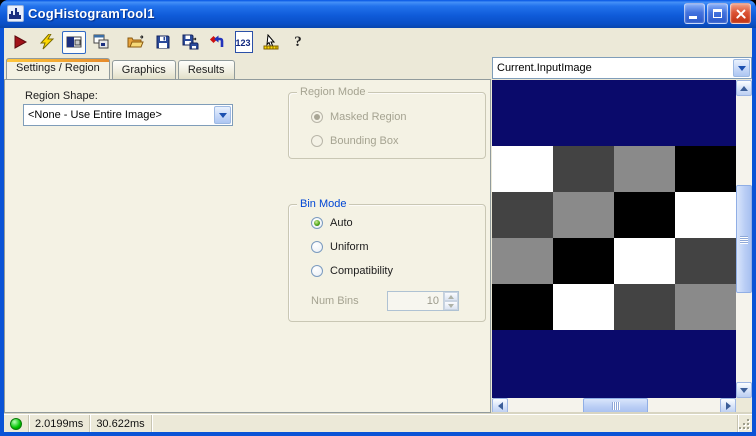 The width and height of the screenshot is (756, 436). What do you see at coordinates (190, 42) in the screenshot?
I see `save-as-button` at bounding box center [190, 42].